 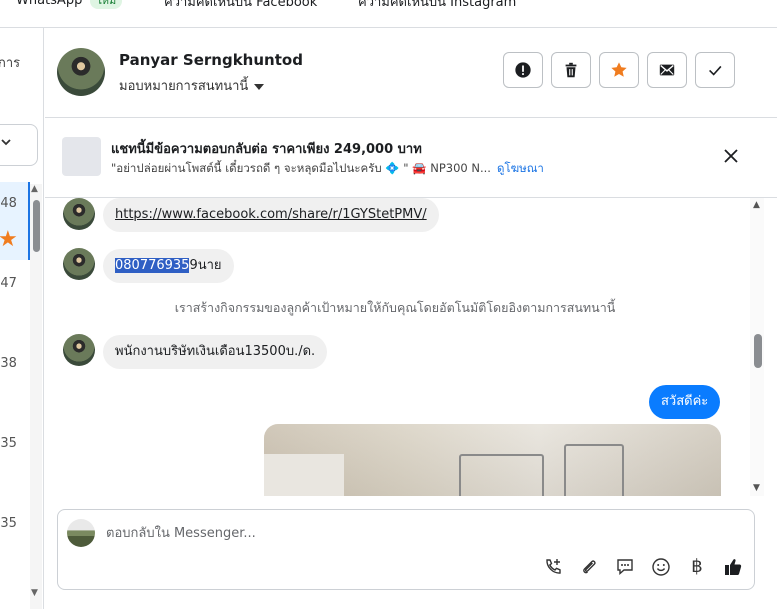 What do you see at coordinates (184, 86) in the screenshot?
I see `assign-label: มอบหมายการสนทนานี้` at bounding box center [184, 86].